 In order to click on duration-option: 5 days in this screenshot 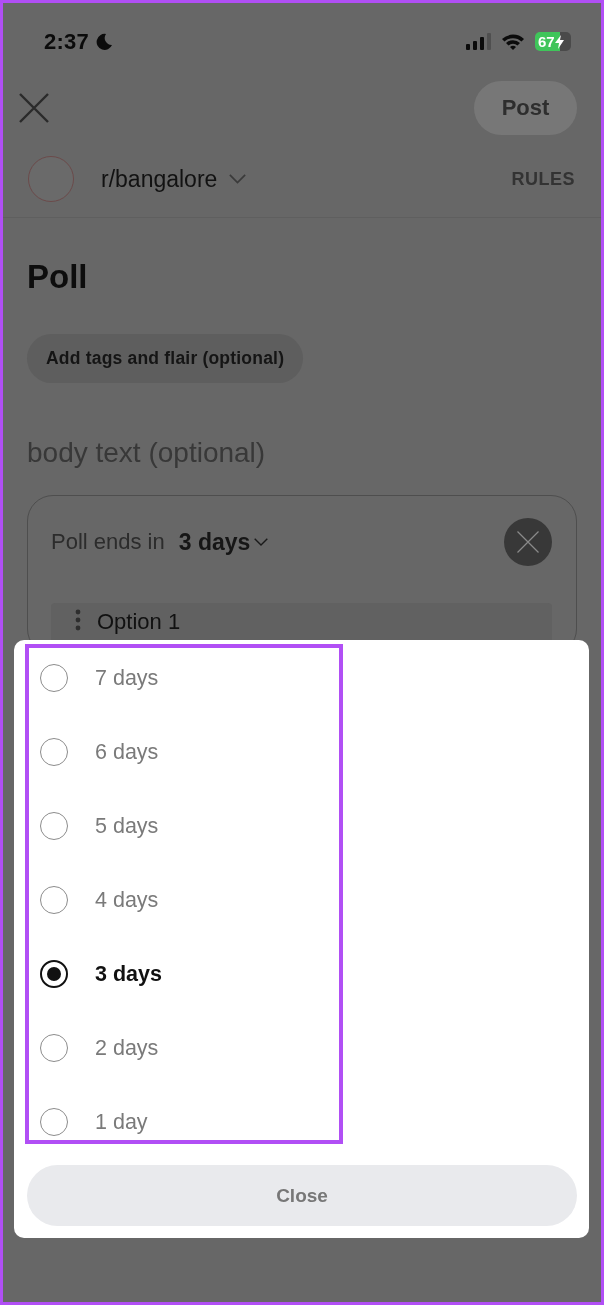, I will do `click(127, 826)`.